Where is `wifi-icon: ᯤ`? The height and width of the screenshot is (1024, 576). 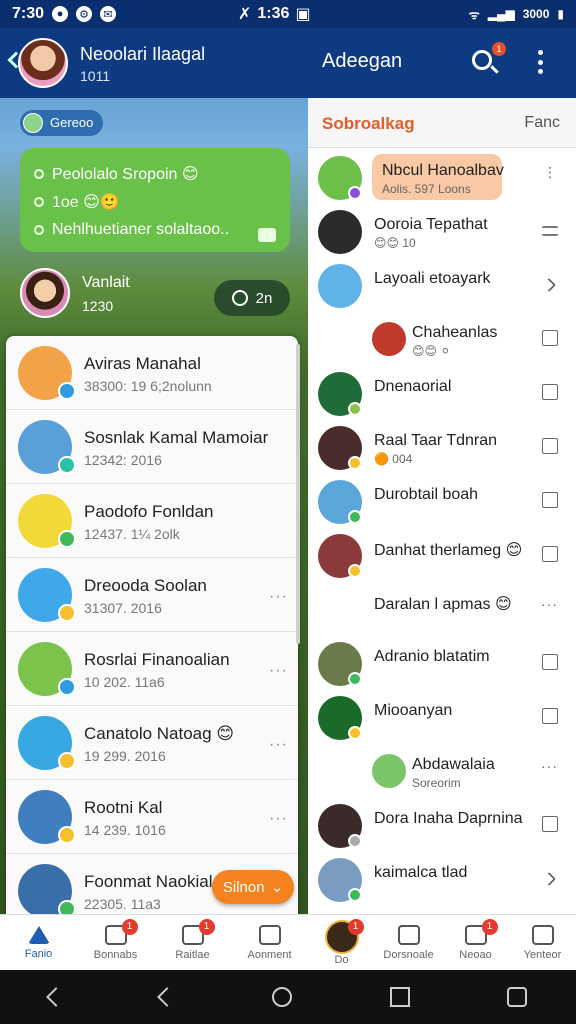 wifi-icon: ᯤ is located at coordinates (474, 14).